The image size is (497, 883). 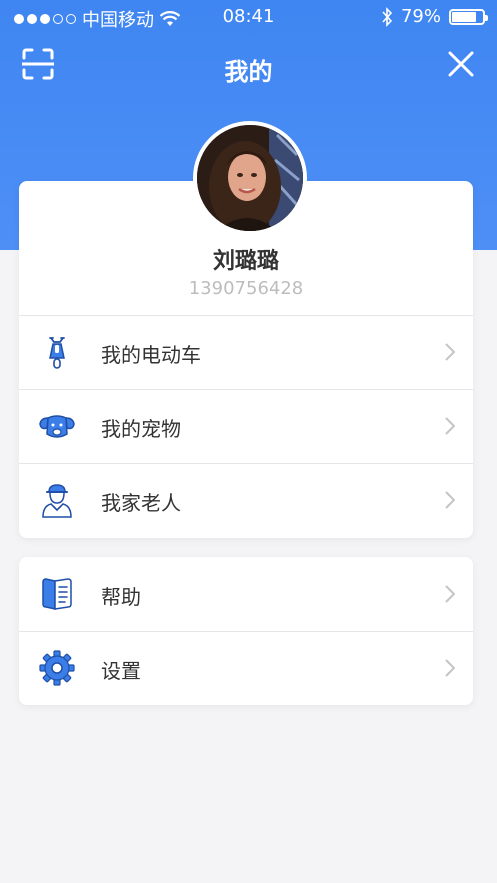 I want to click on menu-label: 帮助, so click(x=121, y=597).